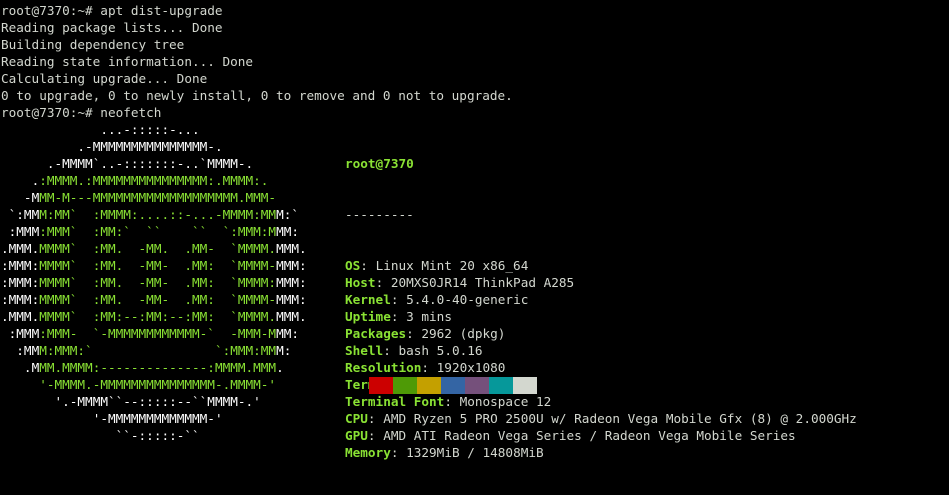  Describe the element at coordinates (471, 367) in the screenshot. I see `info-value: 1920x1080` at that location.